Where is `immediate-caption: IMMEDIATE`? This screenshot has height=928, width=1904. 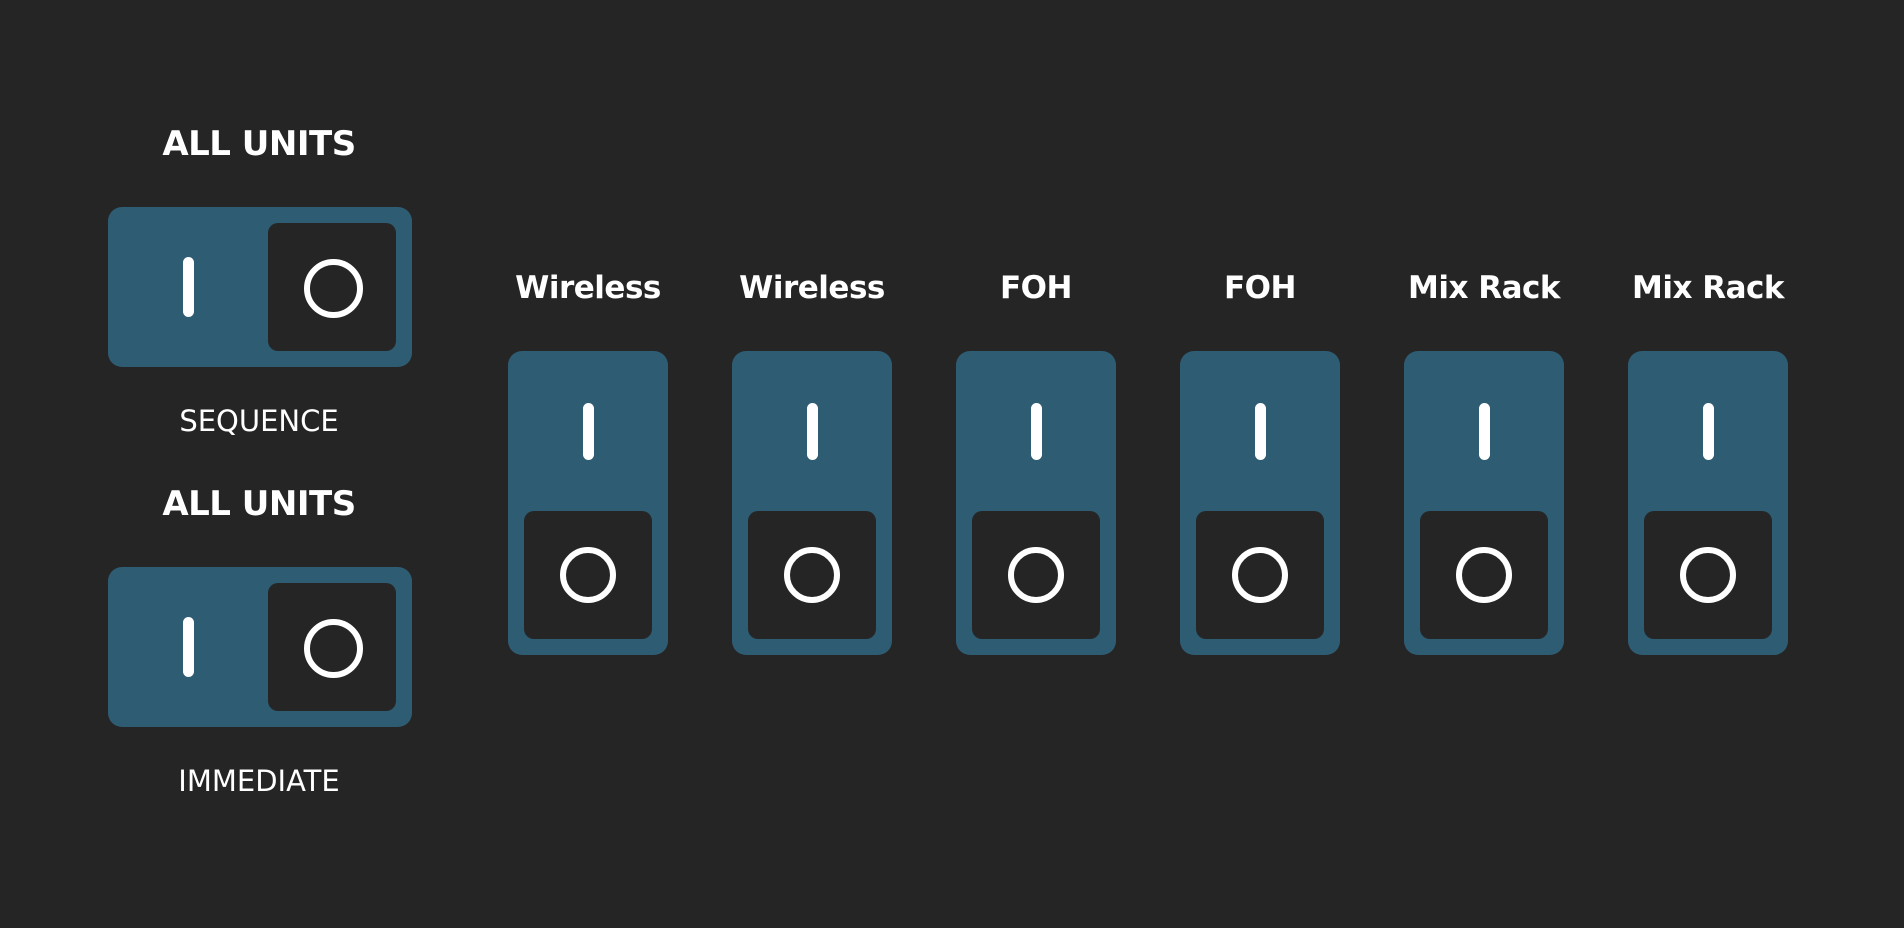 immediate-caption: IMMEDIATE is located at coordinates (259, 781).